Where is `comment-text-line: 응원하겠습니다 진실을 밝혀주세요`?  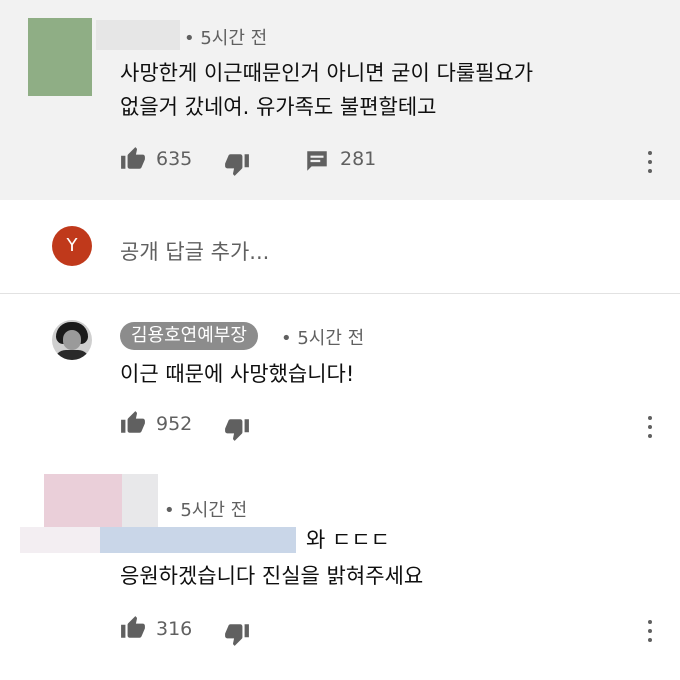
comment-text-line: 응원하겠습니다 진실을 밝혀주세요 is located at coordinates (272, 576).